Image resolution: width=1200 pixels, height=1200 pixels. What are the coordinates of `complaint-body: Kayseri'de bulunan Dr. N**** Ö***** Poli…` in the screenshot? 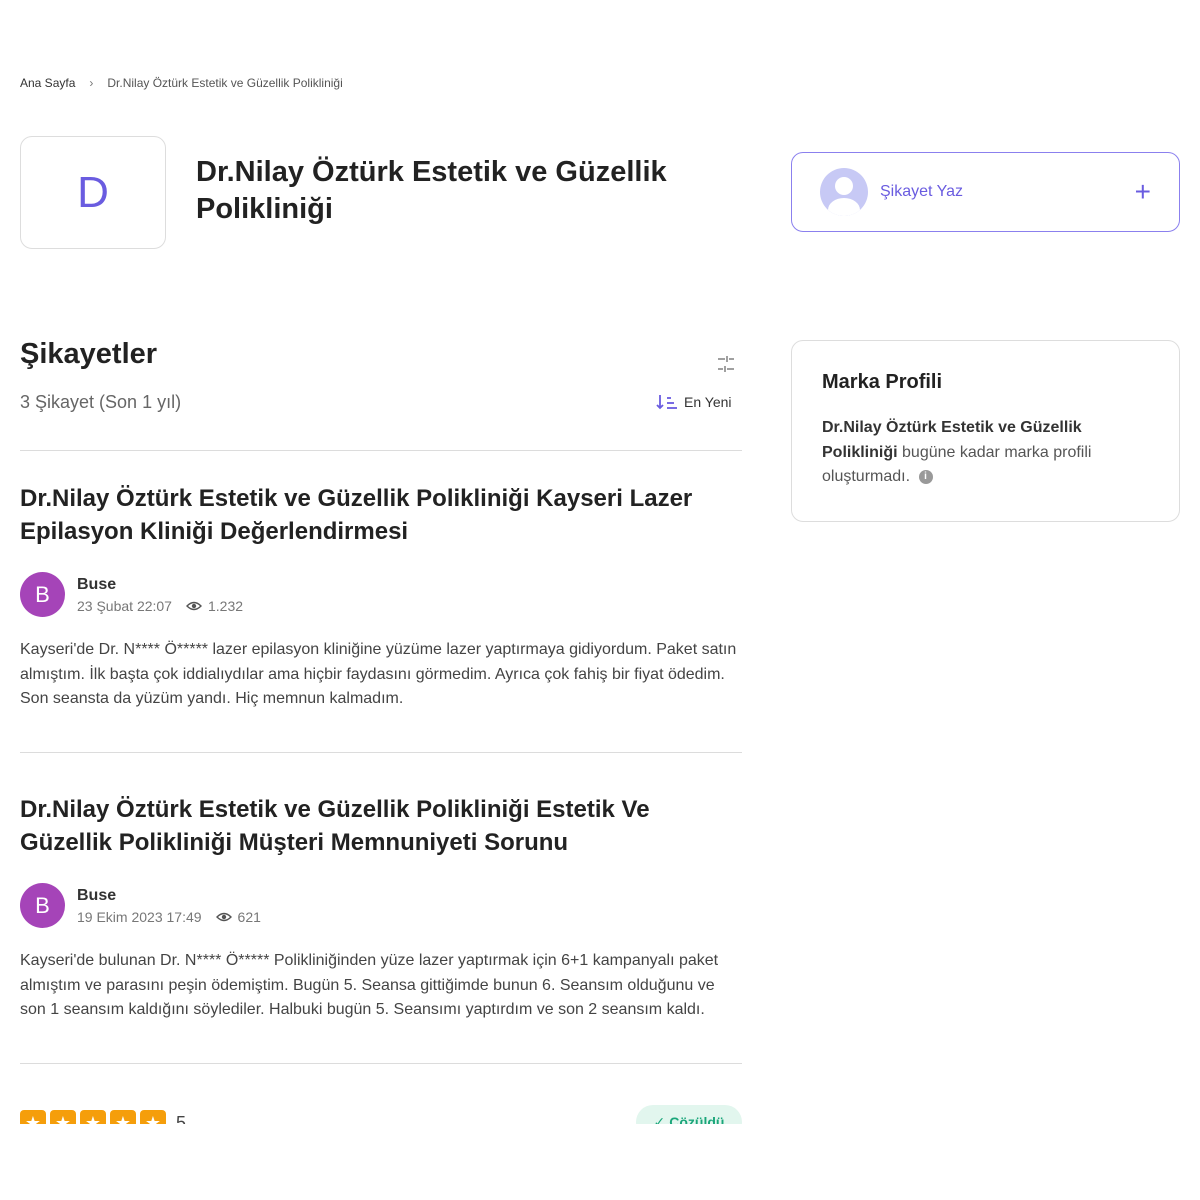 It's located at (369, 985).